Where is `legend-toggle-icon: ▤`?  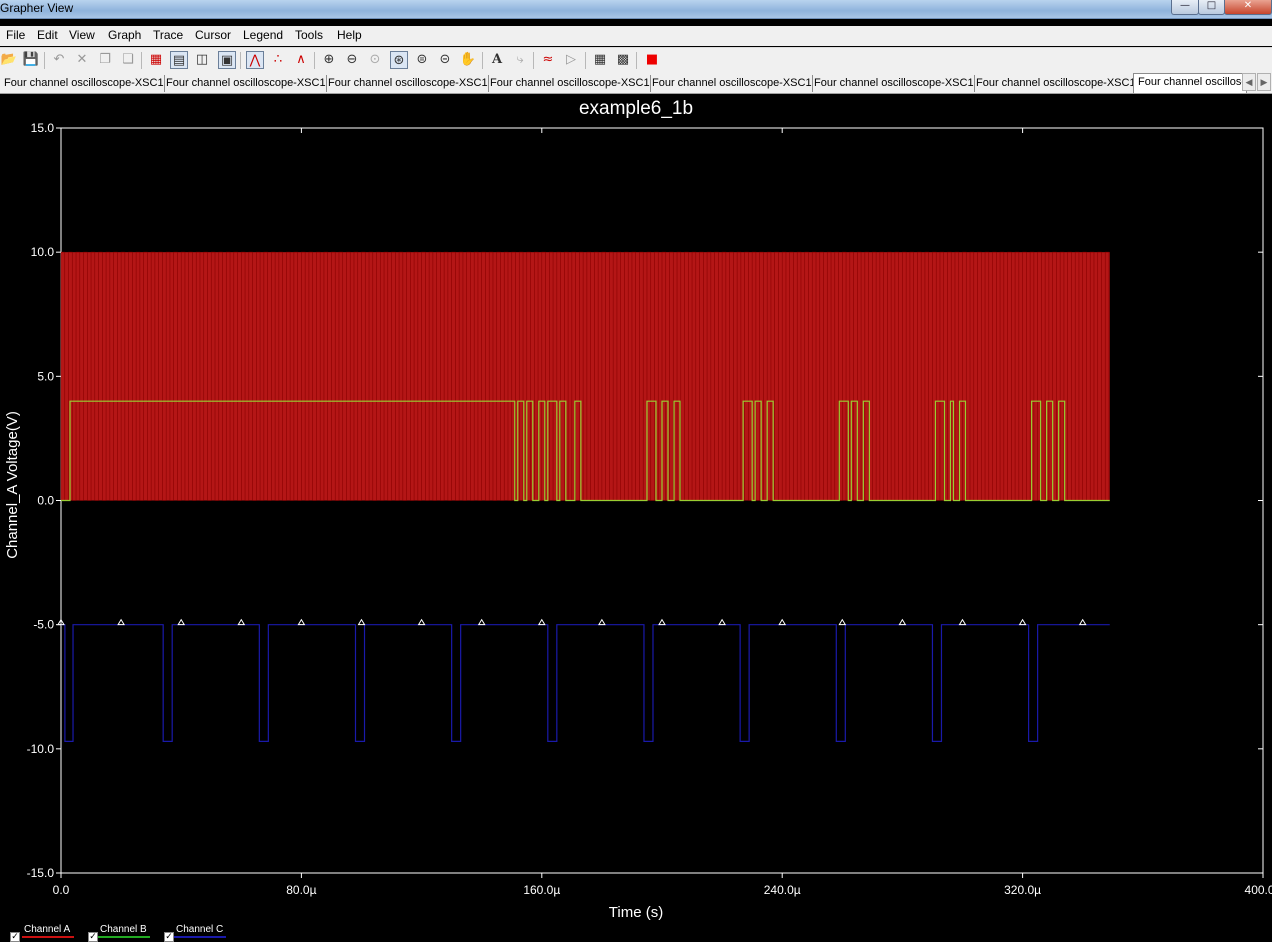 legend-toggle-icon: ▤ is located at coordinates (179, 60).